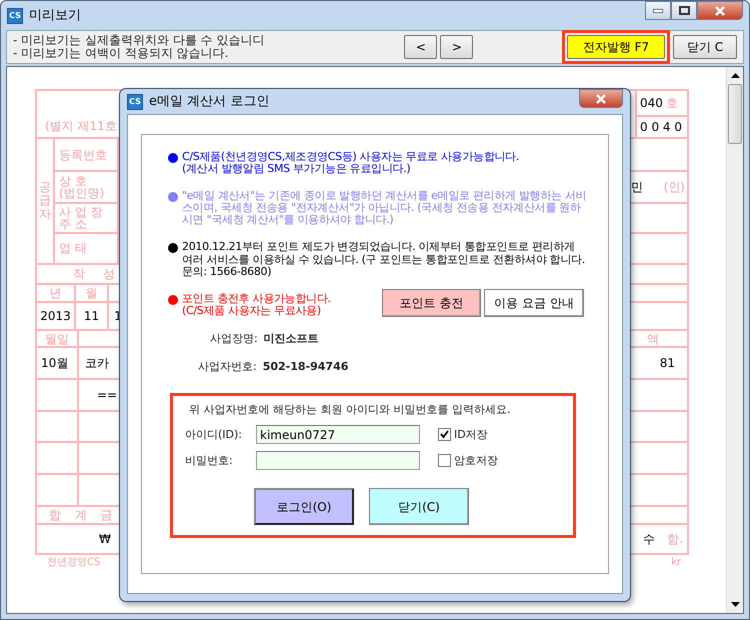 The width and height of the screenshot is (750, 620). I want to click on field-label: (법인명), so click(81, 193).